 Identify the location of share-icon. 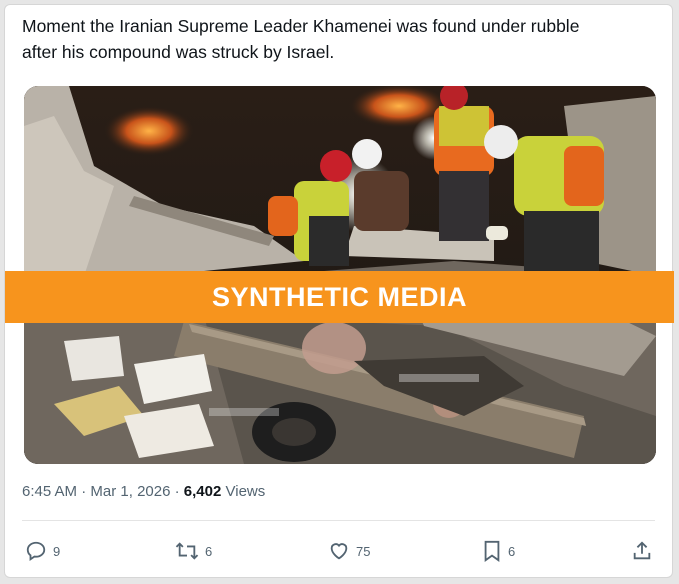
(642, 551).